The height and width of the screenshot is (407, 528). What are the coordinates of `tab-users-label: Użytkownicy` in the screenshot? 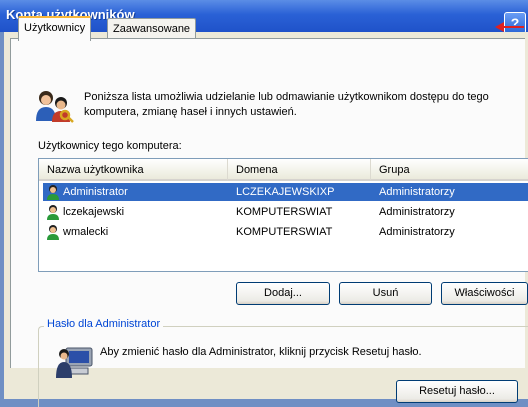 It's located at (55, 28).